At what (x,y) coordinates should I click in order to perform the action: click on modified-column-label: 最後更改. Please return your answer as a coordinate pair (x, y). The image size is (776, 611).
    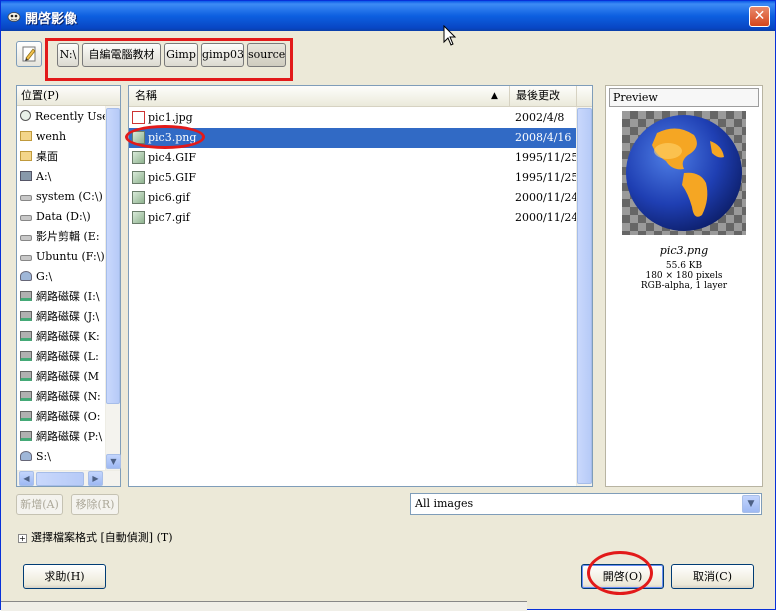
    Looking at the image, I should click on (538, 95).